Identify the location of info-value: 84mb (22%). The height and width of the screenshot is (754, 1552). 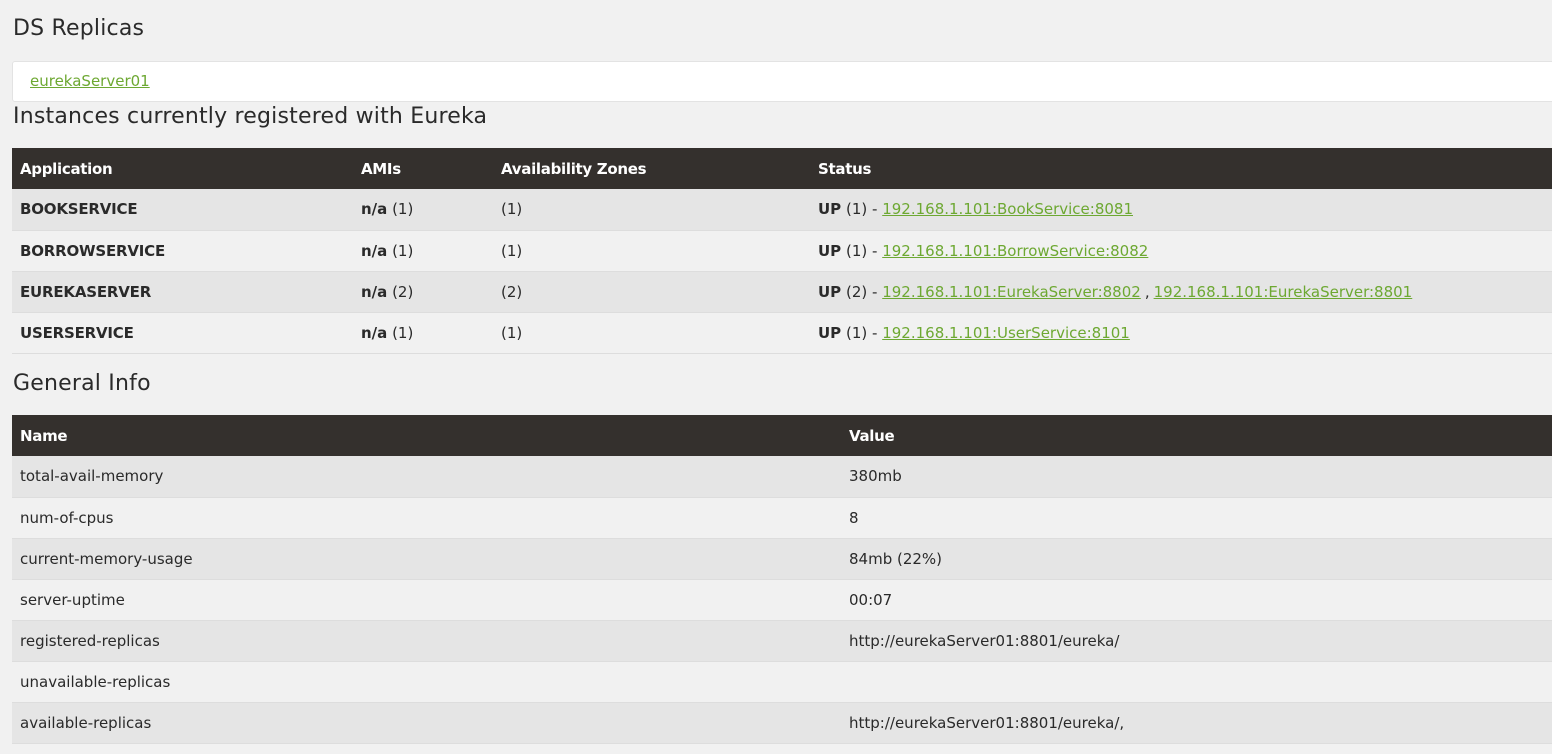
(896, 558).